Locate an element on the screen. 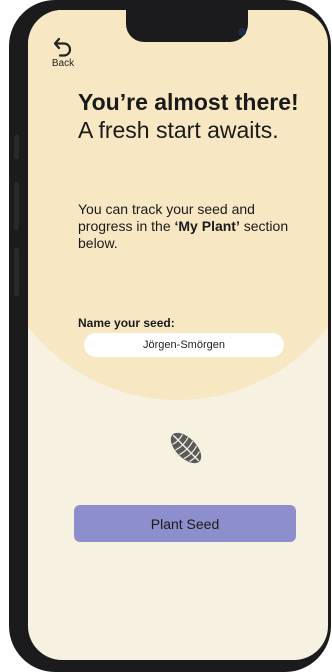  cacao-seed-icon is located at coordinates (186, 450).